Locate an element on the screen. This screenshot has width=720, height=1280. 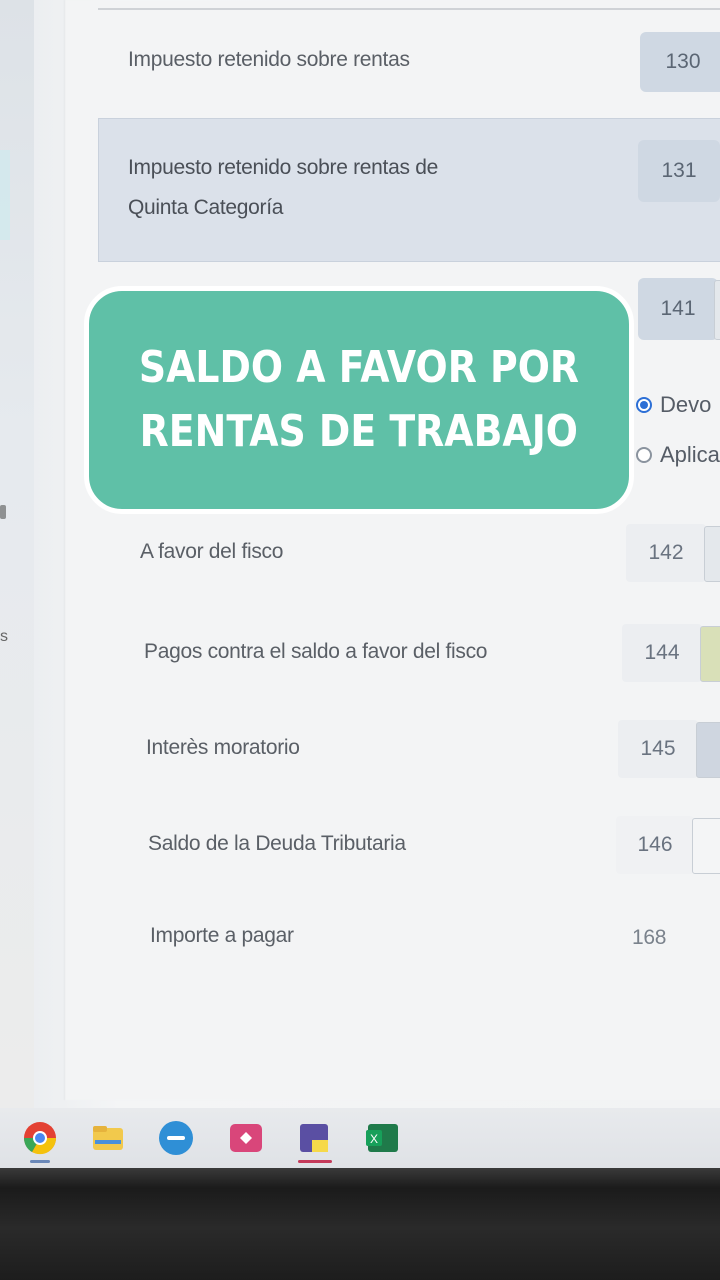
caption-line-2: RENTAS DE TRABAJO is located at coordinates (359, 431).